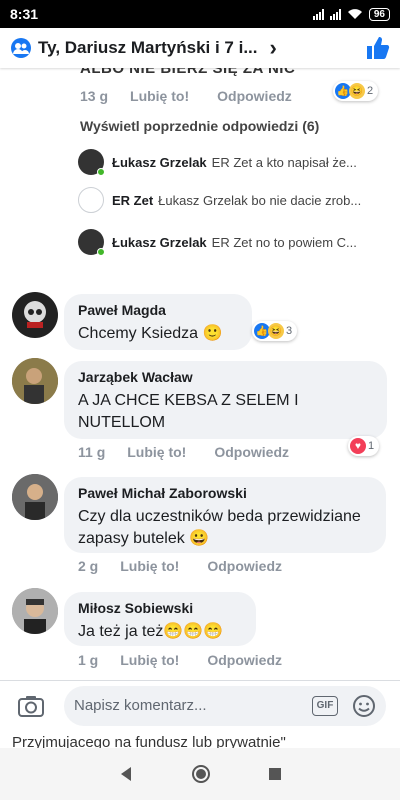 This screenshot has height=800, width=400. Describe the element at coordinates (31, 706) in the screenshot. I see `camera-icon` at that location.